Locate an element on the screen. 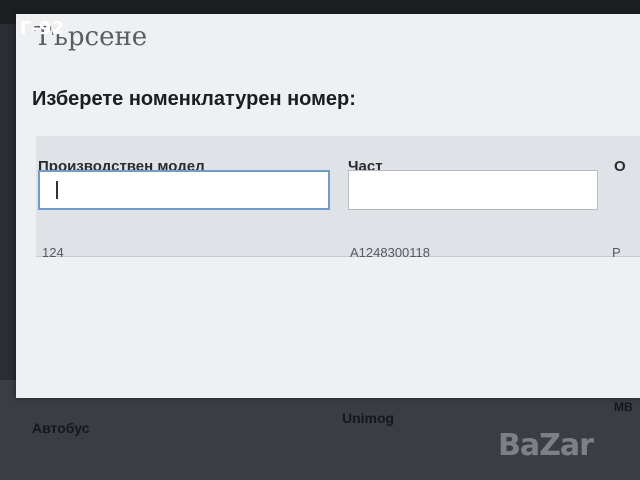  column-header-third: О is located at coordinates (620, 166).